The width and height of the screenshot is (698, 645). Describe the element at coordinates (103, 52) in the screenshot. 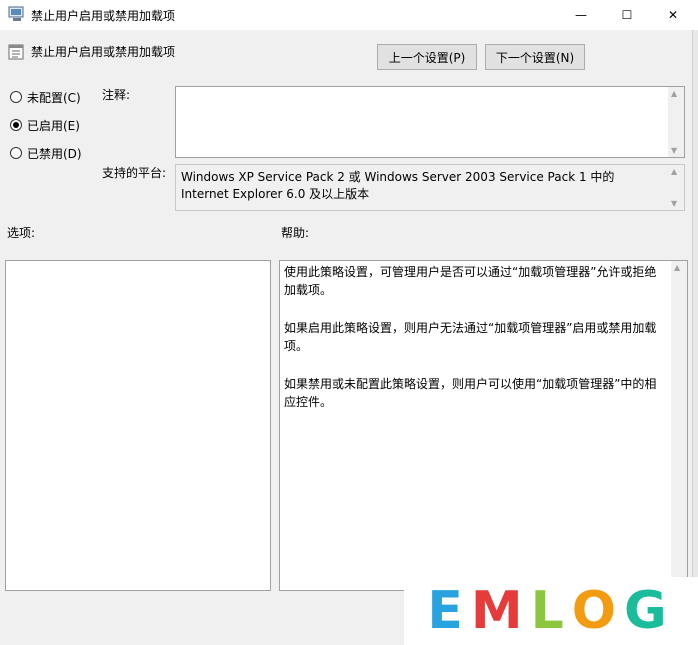

I see `policy-title: 禁止用户启用或禁用加载项` at that location.